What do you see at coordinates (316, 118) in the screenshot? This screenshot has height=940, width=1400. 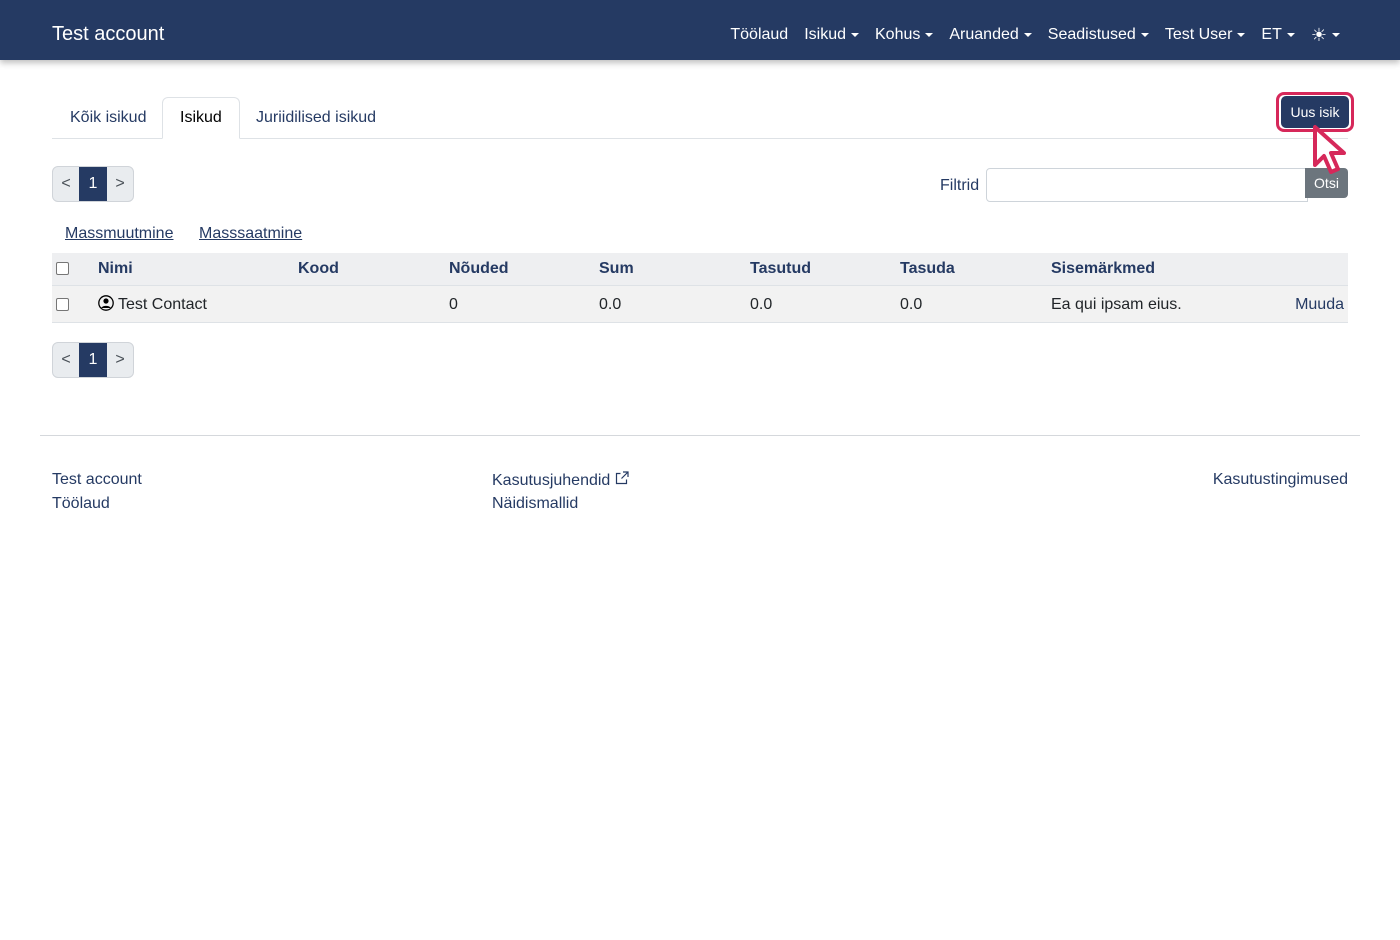 I see `tab-juriidilised-isikud: Juriidilised isikud` at bounding box center [316, 118].